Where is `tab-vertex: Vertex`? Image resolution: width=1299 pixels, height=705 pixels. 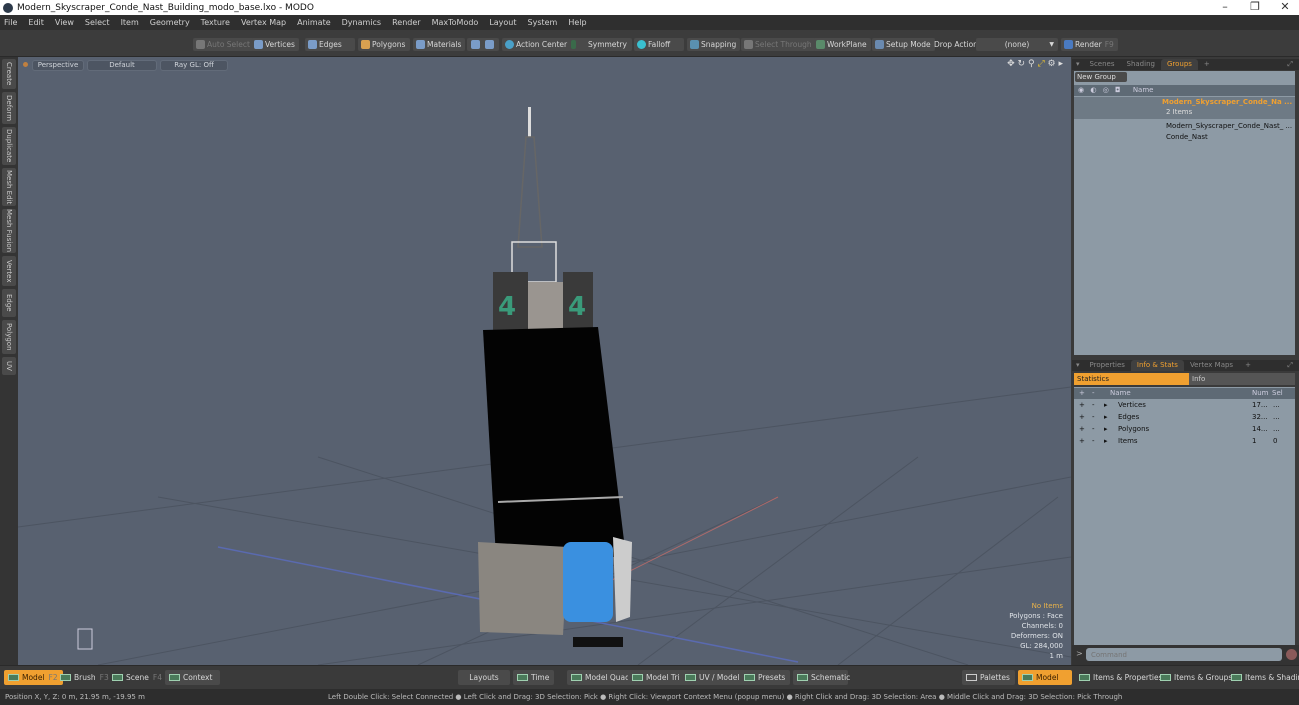
tab-vertex: Vertex is located at coordinates (9, 271).